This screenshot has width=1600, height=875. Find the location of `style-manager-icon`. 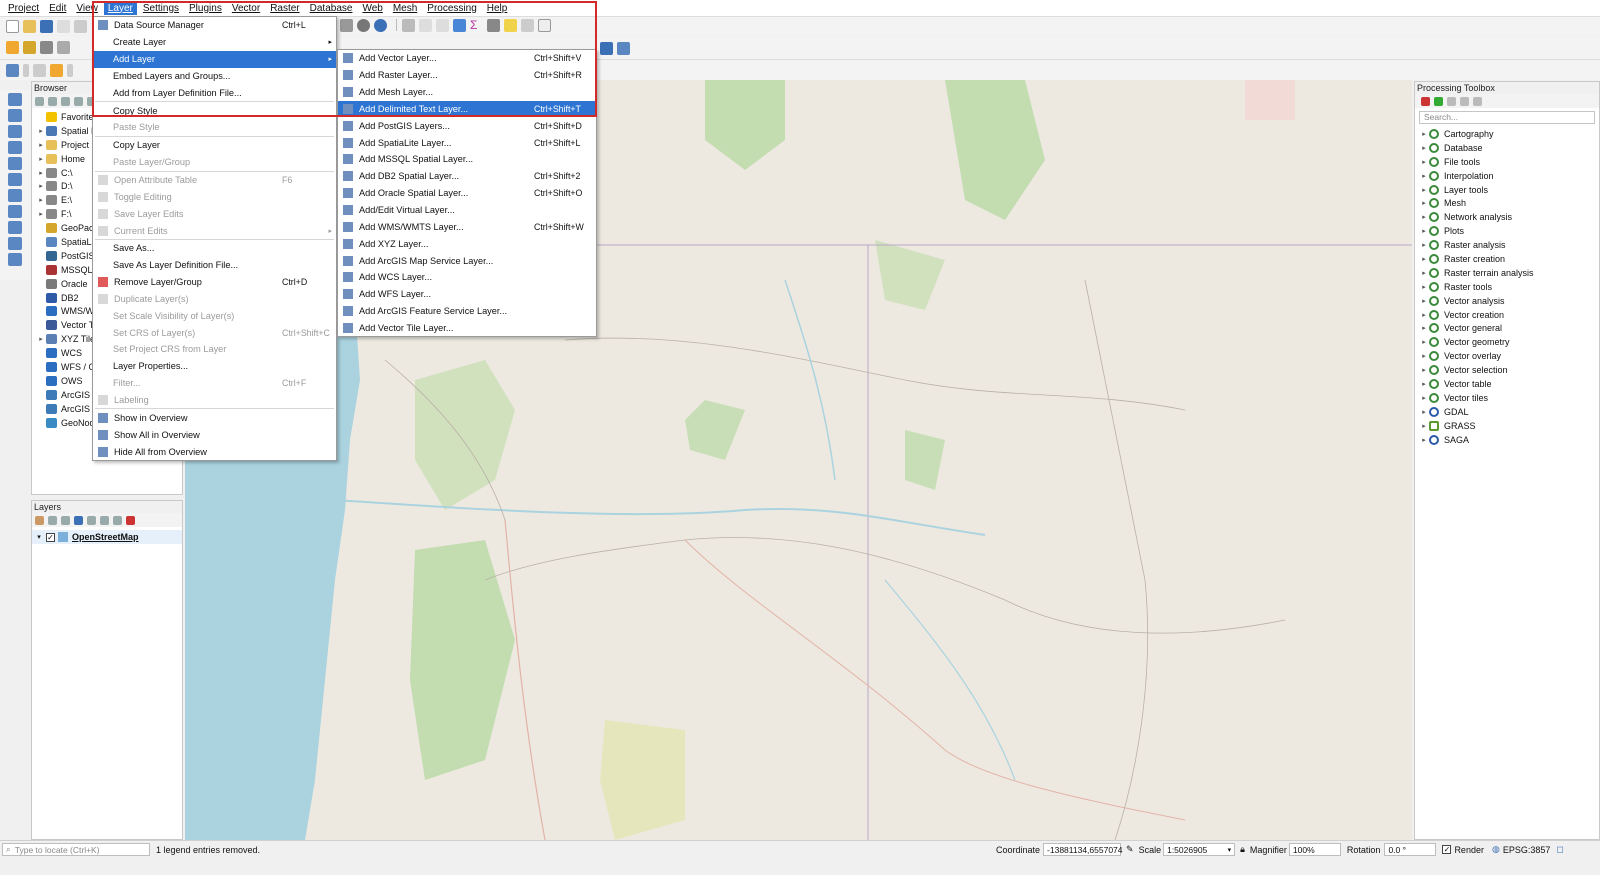

style-manager-icon is located at coordinates (12, 70).